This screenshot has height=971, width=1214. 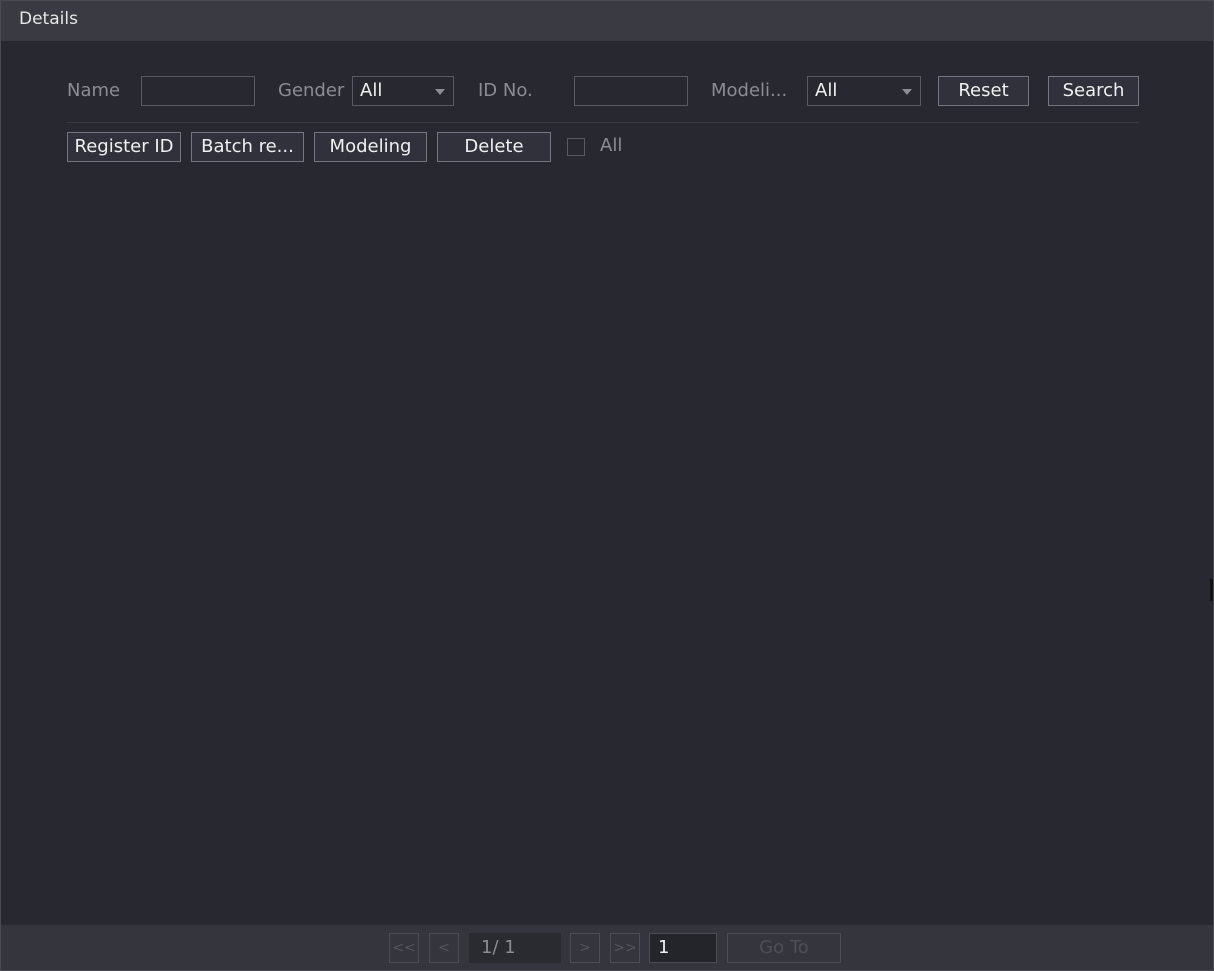 What do you see at coordinates (370, 147) in the screenshot?
I see `modeling-button: Modeling` at bounding box center [370, 147].